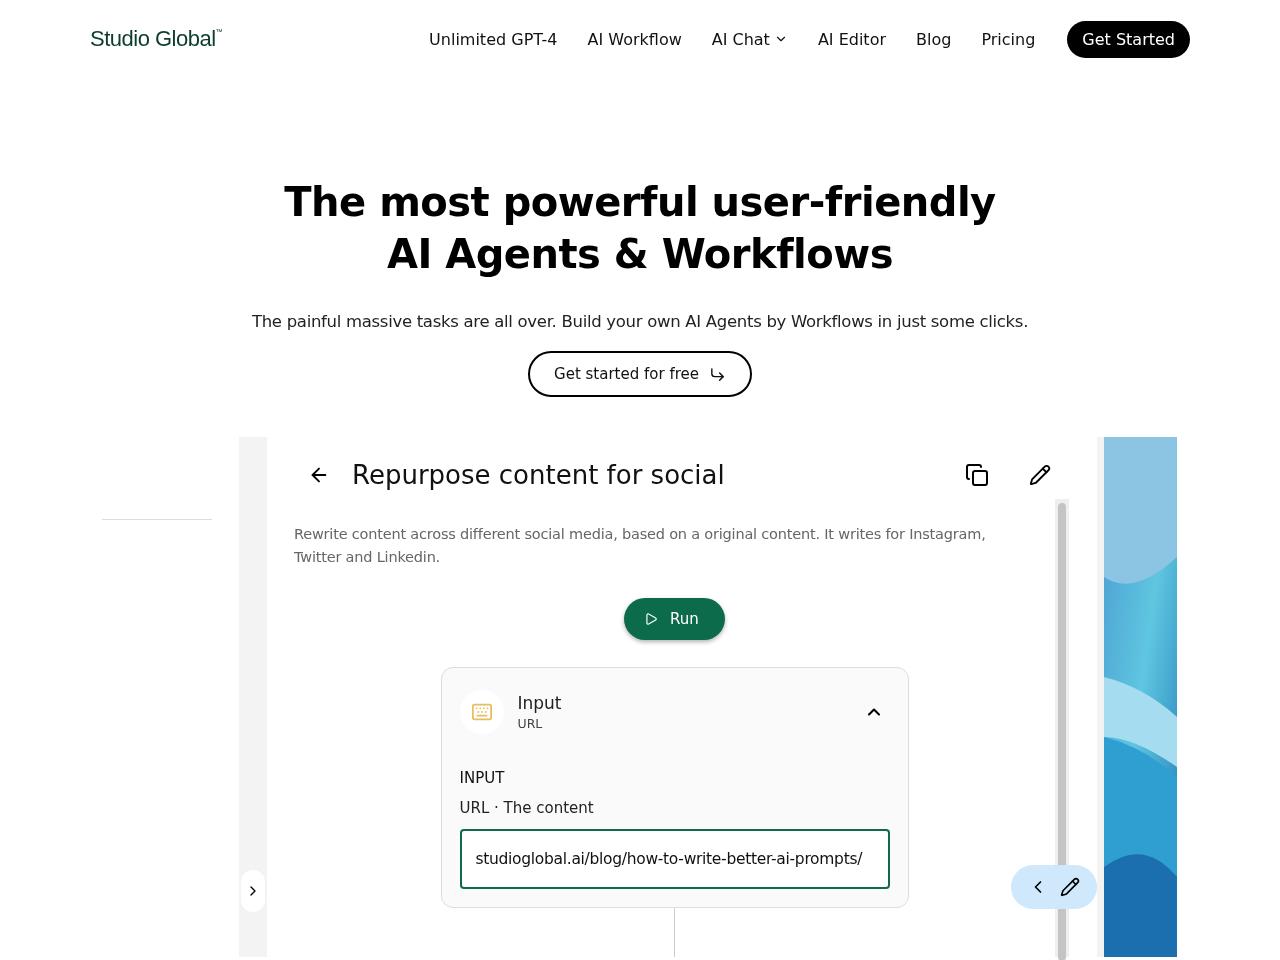  I want to click on nav-link: AI Workflow, so click(634, 39).